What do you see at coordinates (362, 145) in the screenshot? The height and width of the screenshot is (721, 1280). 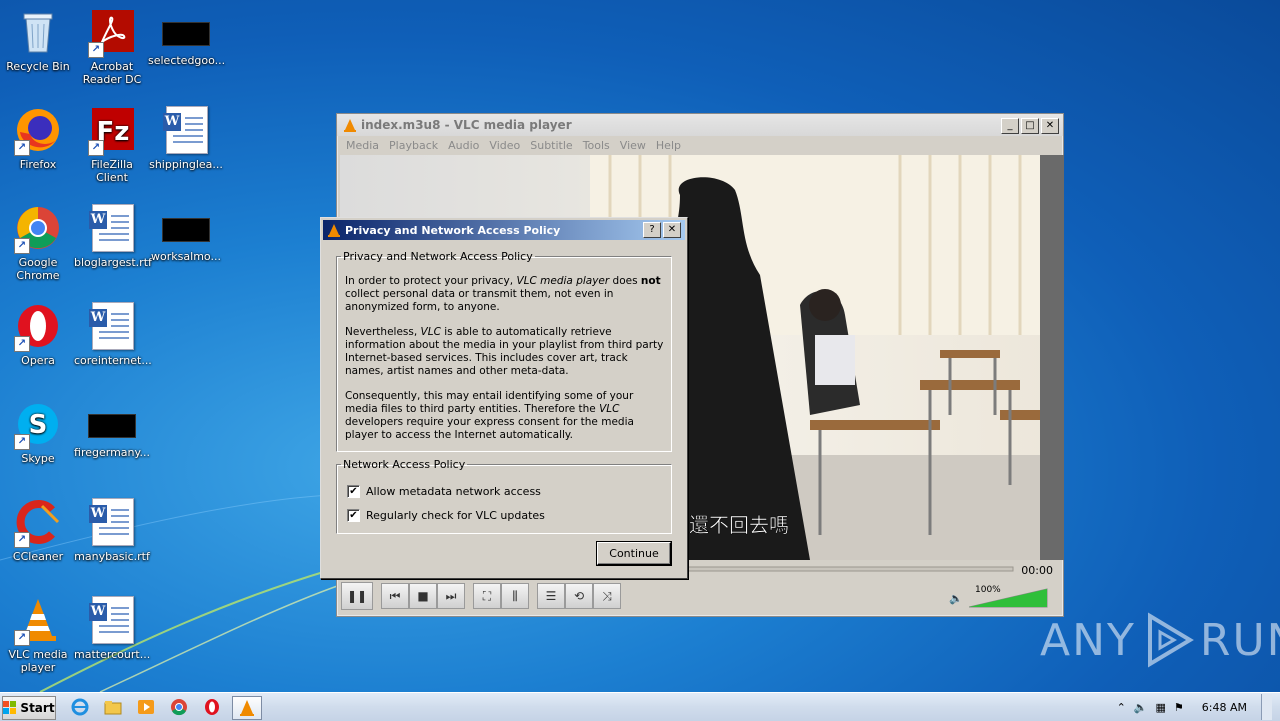 I see `menu-media: Media` at bounding box center [362, 145].